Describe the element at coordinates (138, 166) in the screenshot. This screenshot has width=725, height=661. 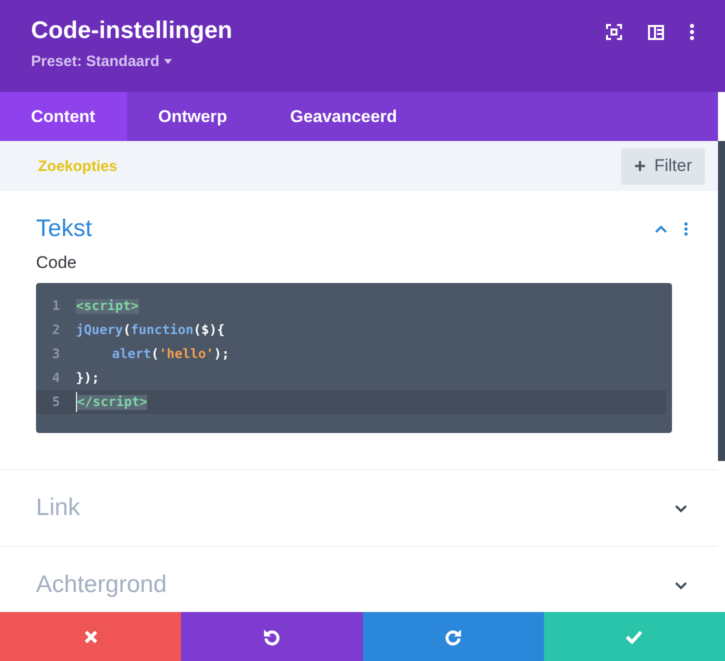
I see `search-field: Zoekopties` at that location.